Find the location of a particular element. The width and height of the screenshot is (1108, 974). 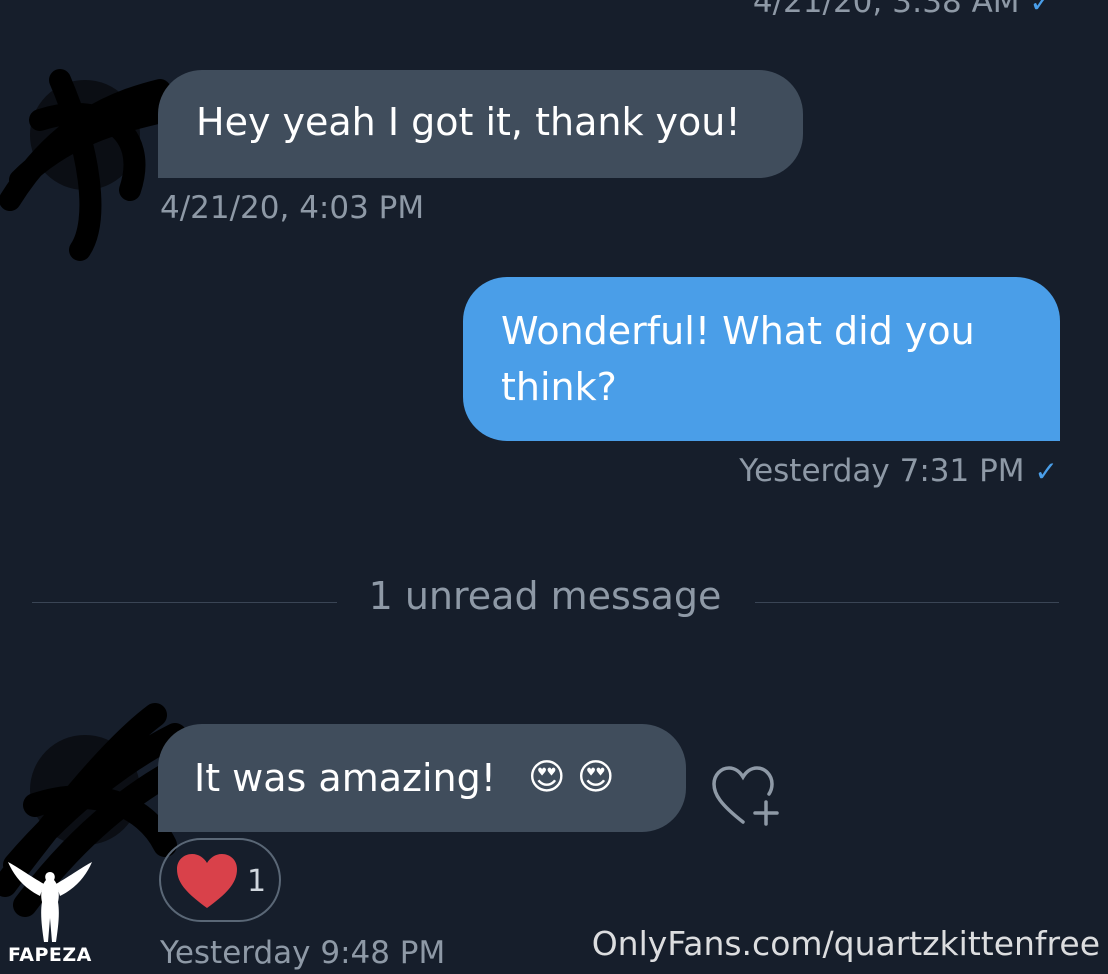

message-text-line-2: think? is located at coordinates (559, 387).